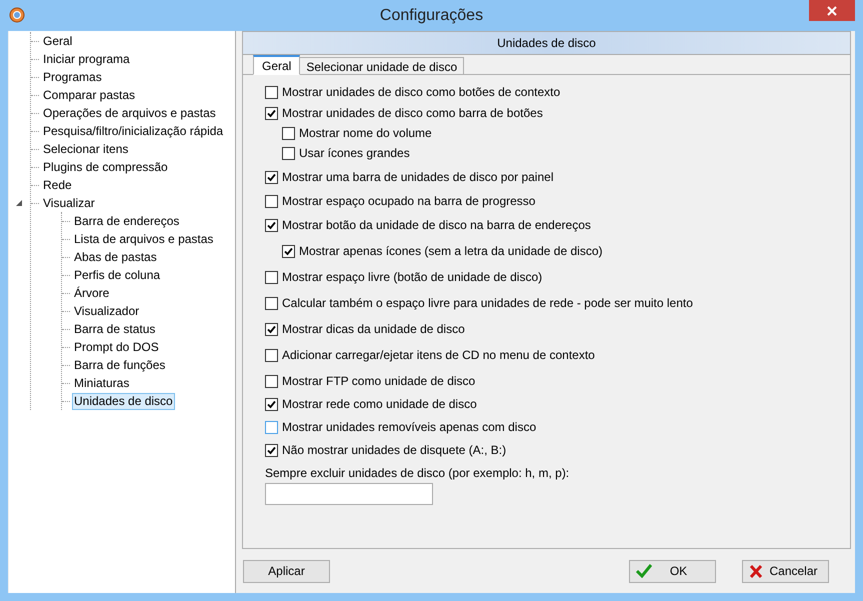 The image size is (863, 601). What do you see at coordinates (409, 427) in the screenshot?
I see `checkbox-label: Mostrar unidades removíveis apenas com disco` at bounding box center [409, 427].